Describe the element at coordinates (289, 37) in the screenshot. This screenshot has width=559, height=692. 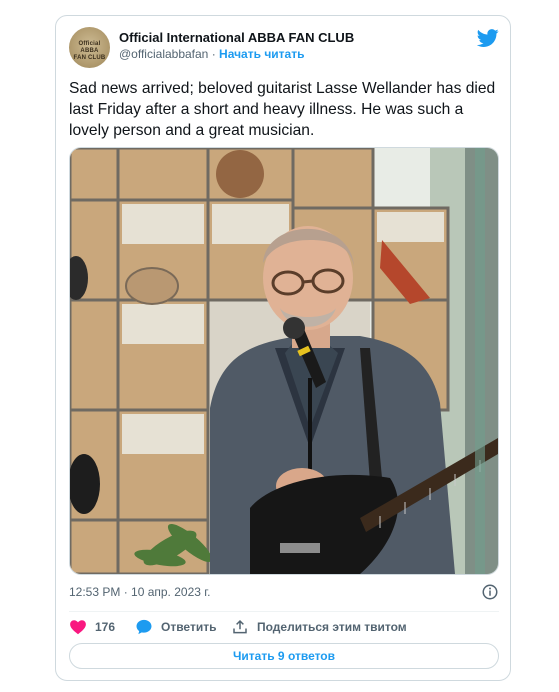
I see `author-display-name: Official International ABBA FAN CLUB` at that location.